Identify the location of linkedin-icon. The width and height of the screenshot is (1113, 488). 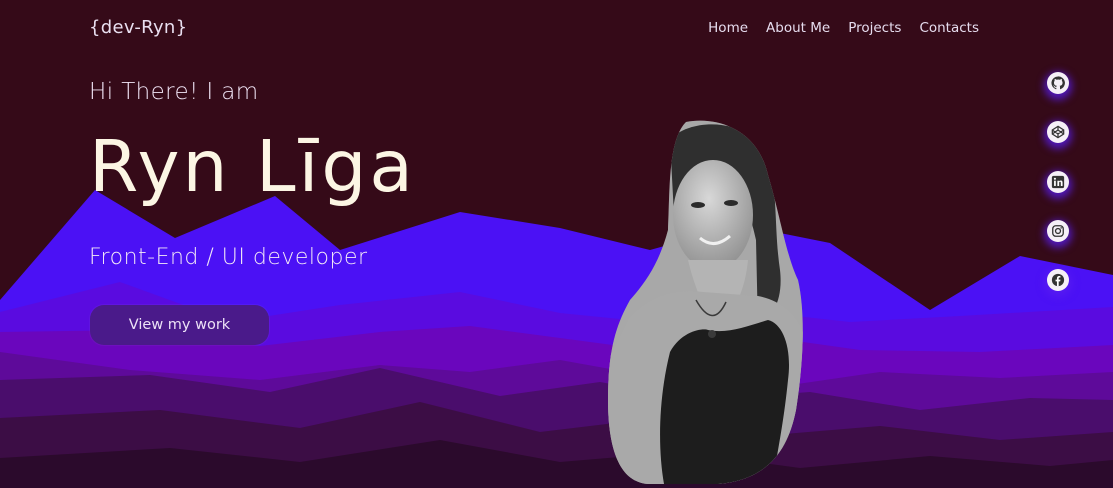
(1058, 182).